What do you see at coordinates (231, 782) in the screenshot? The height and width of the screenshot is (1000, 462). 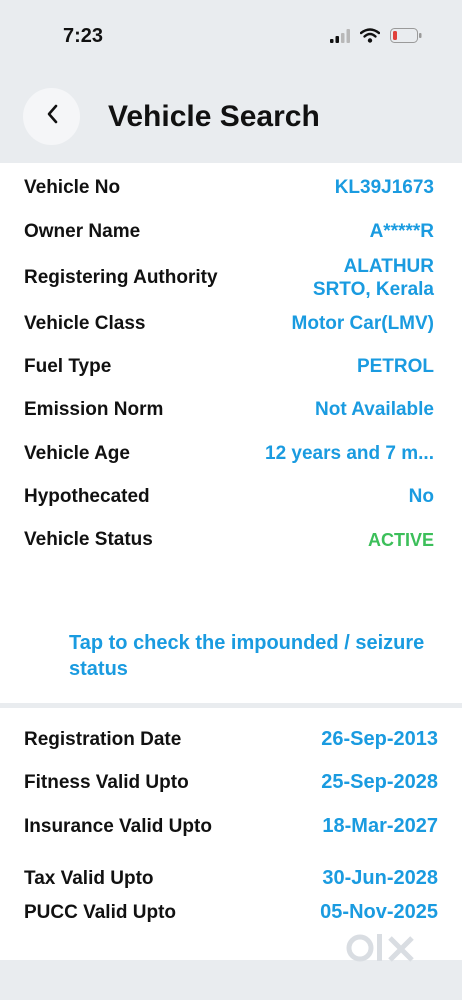 I see `validity-row-fitness: Fitness Valid Upto 25-Sep-2028` at bounding box center [231, 782].